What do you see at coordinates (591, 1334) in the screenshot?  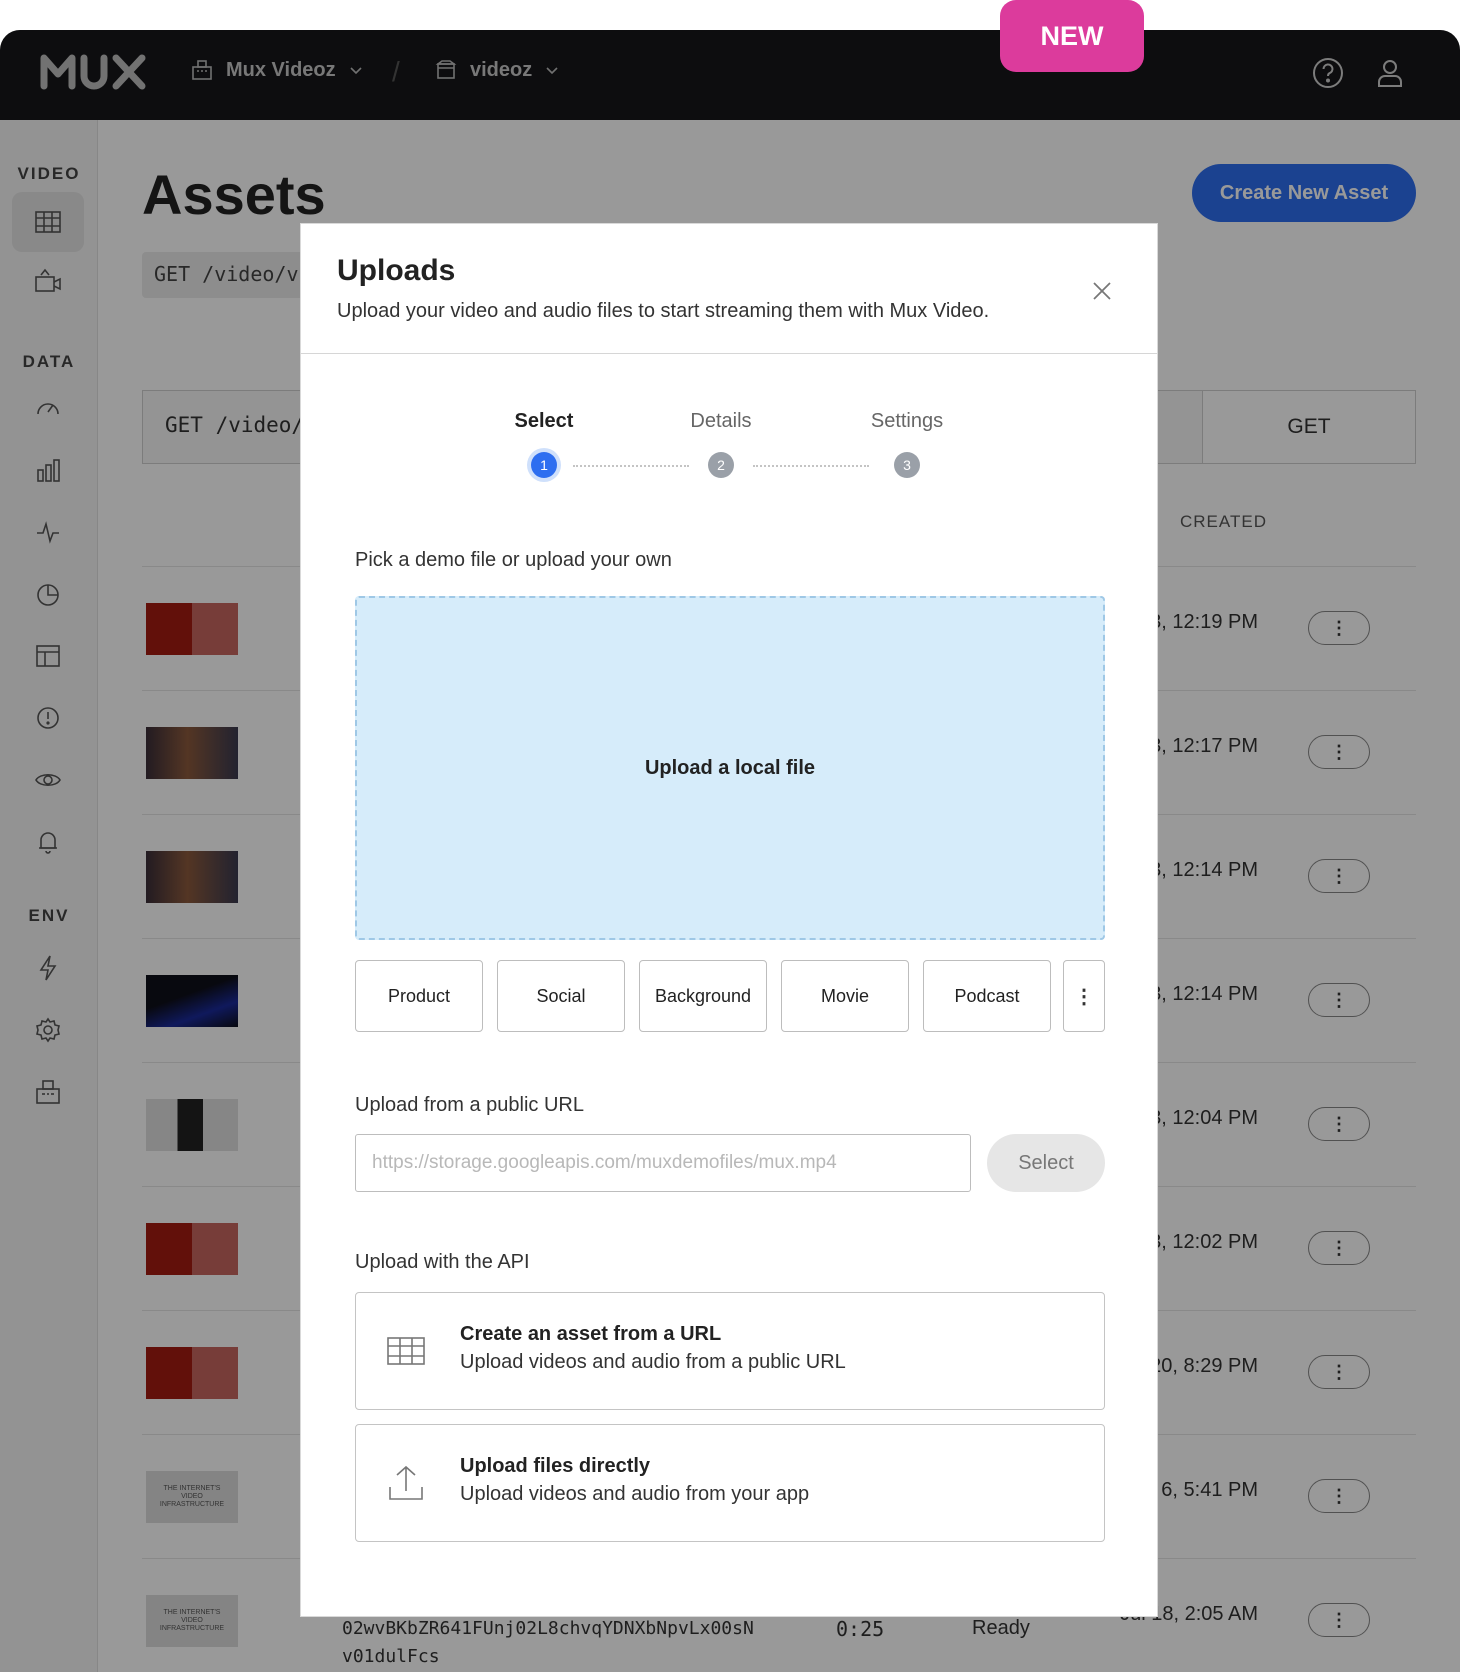 I see `api-card-title: Create an asset from a URL` at bounding box center [591, 1334].